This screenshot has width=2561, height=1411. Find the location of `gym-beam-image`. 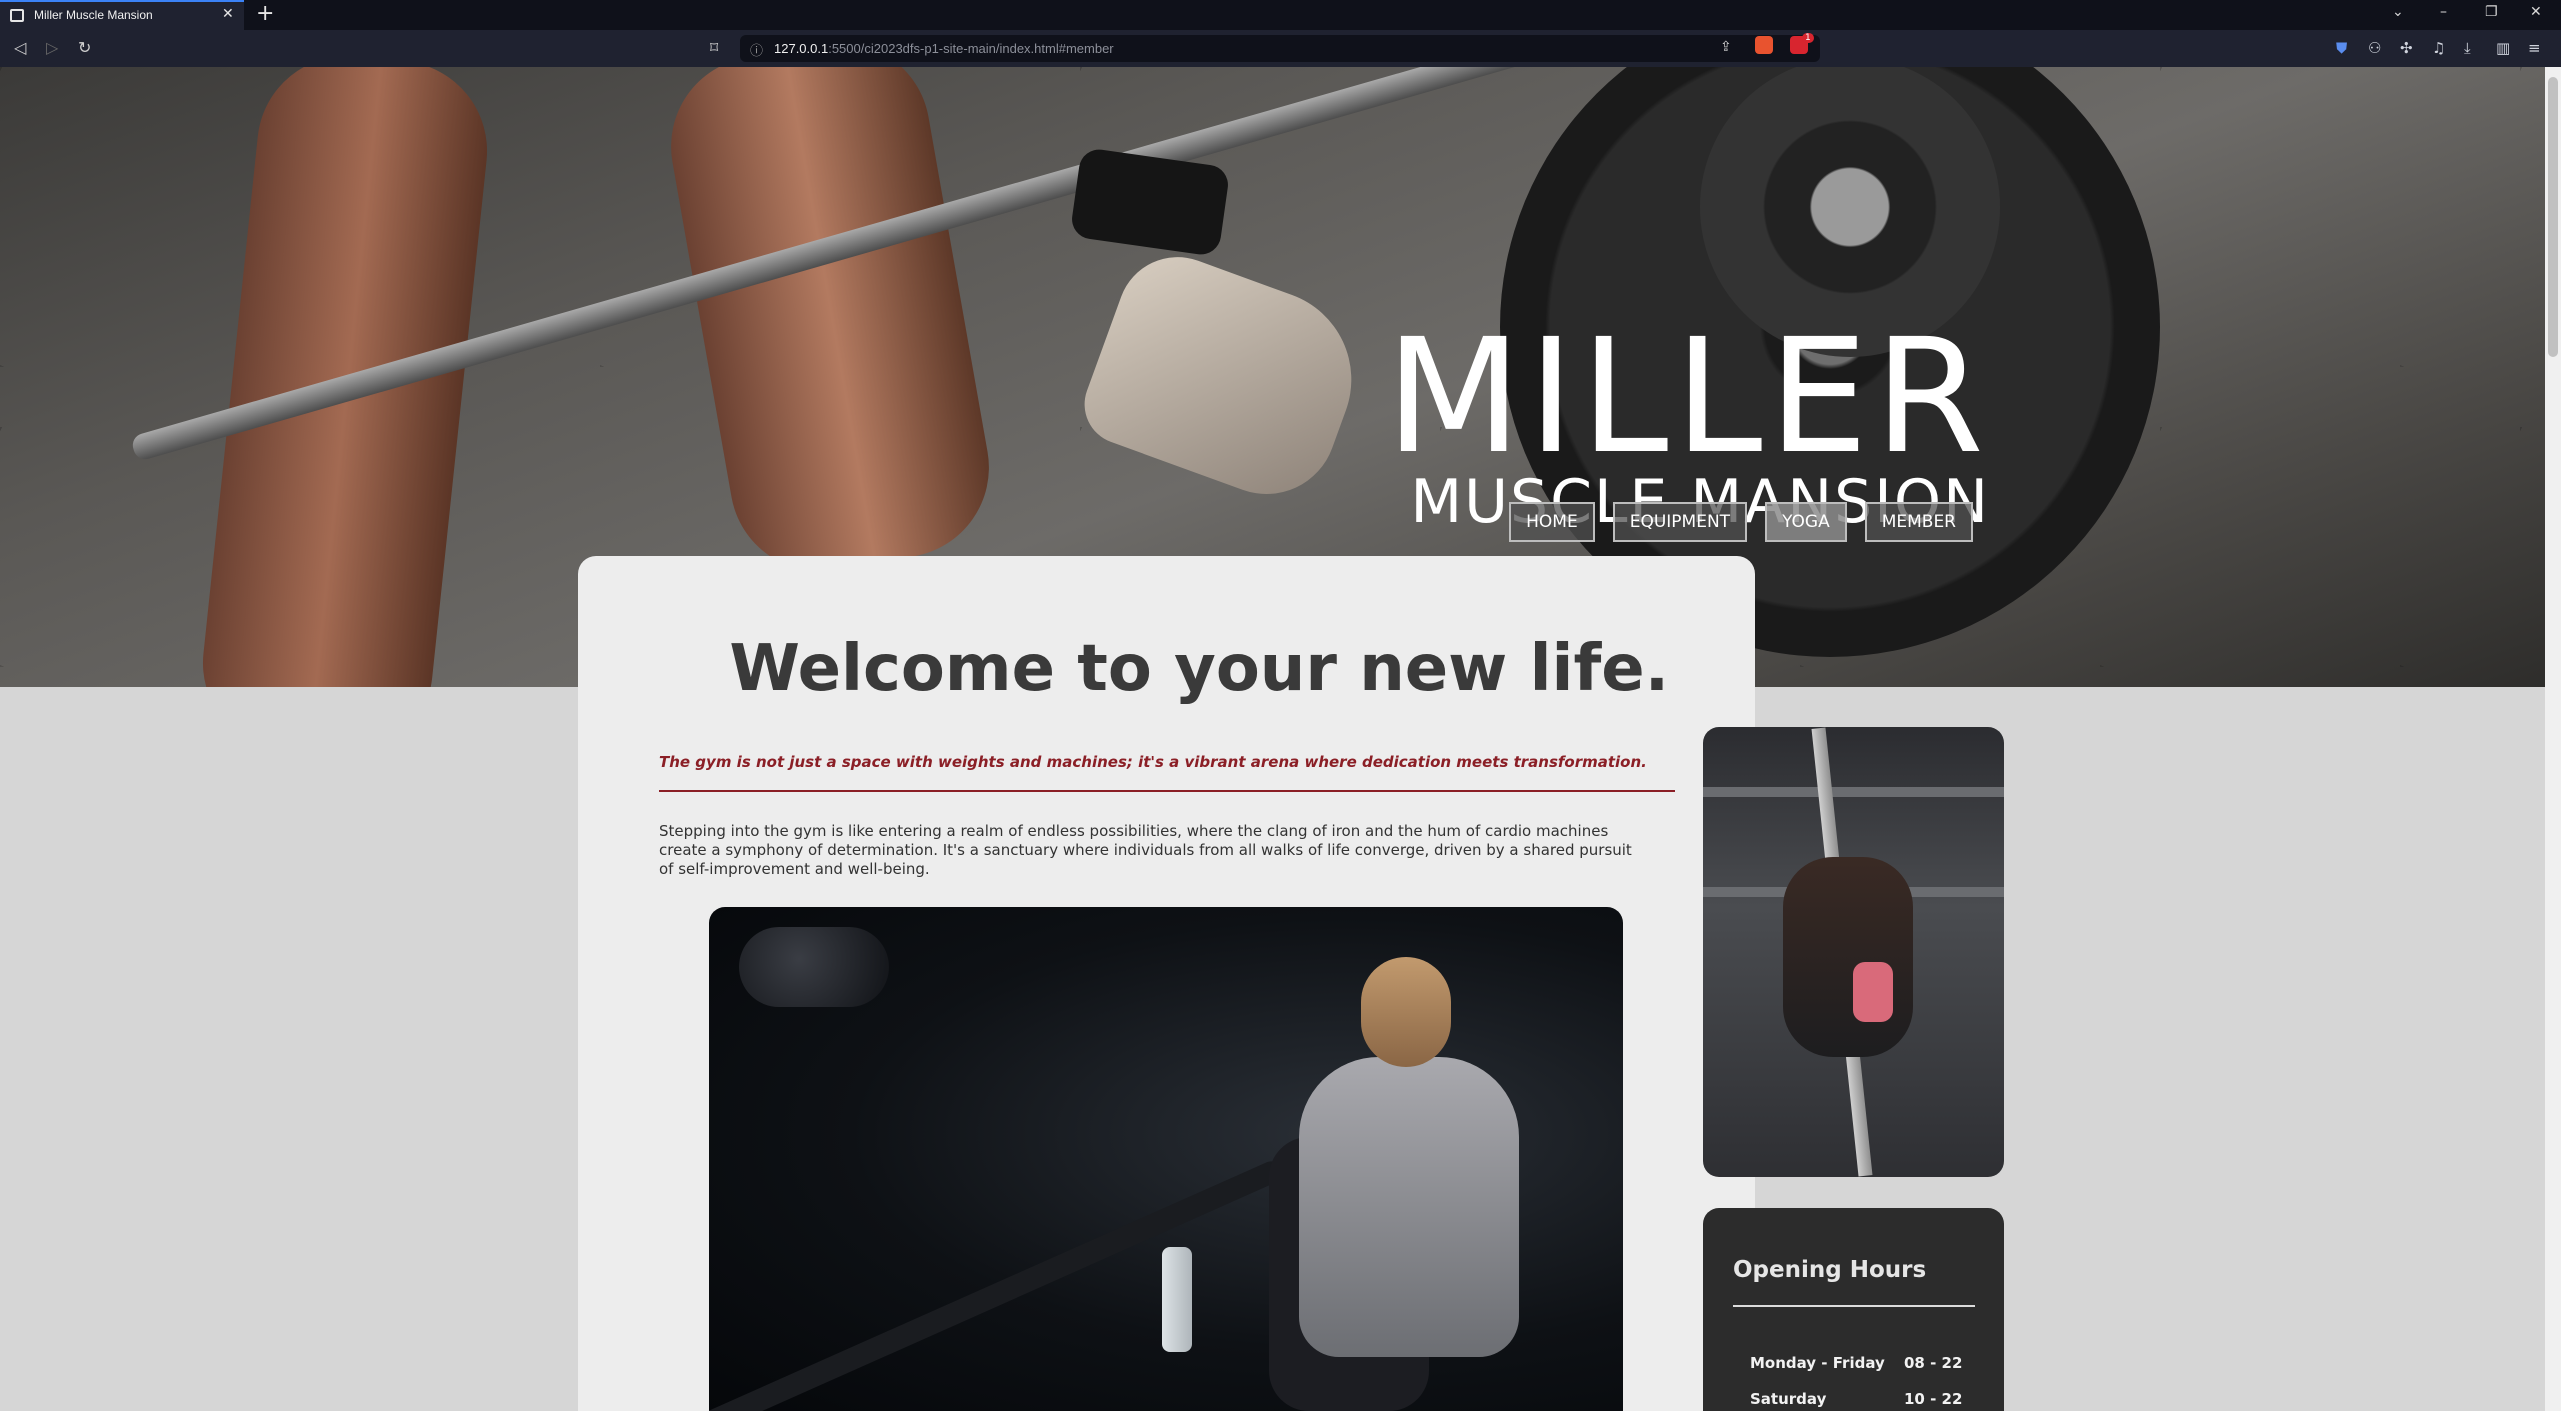

gym-beam-image is located at coordinates (1853, 792).